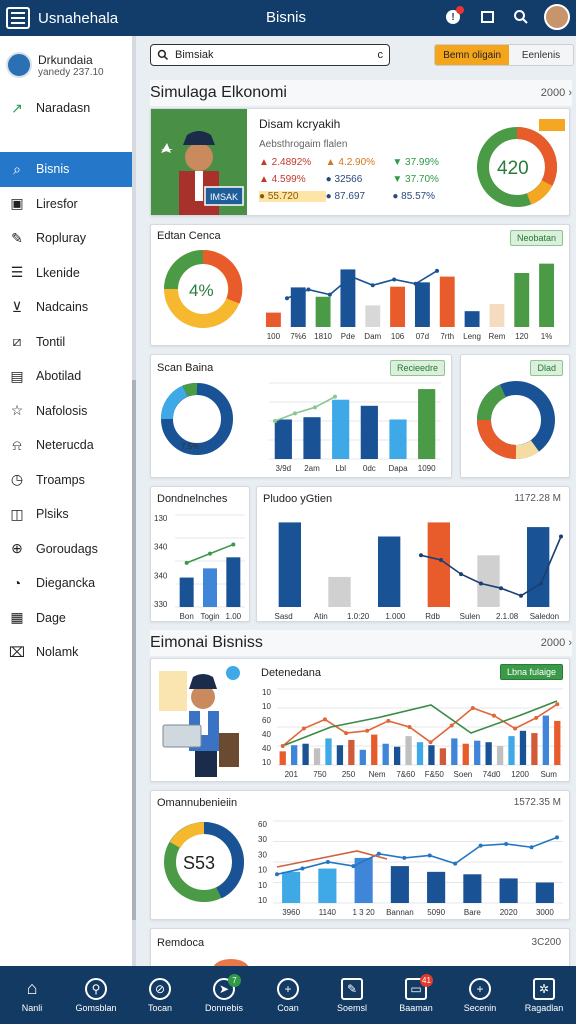  Describe the element at coordinates (344, 179) in the screenshot. I see `stat-value: ● 32566` at that location.